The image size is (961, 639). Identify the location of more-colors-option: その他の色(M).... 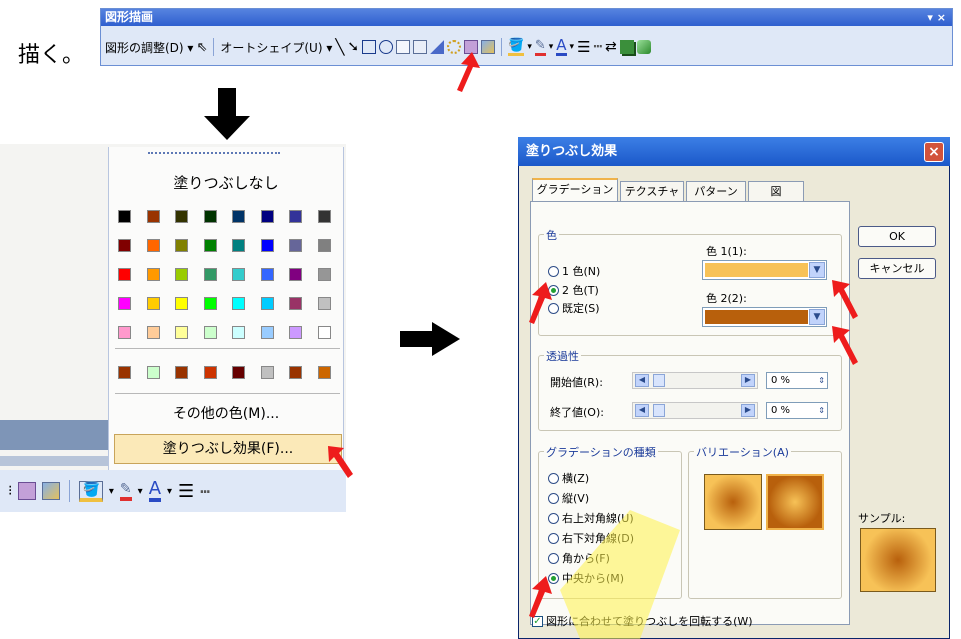
(226, 413).